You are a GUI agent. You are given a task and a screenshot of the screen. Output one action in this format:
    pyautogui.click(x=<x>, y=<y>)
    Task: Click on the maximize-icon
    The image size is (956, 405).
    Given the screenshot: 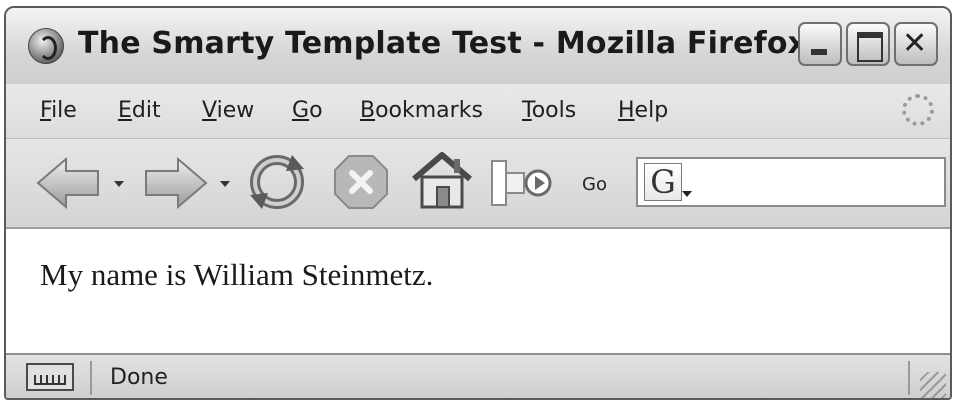 What is the action you would take?
    pyautogui.click(x=870, y=47)
    